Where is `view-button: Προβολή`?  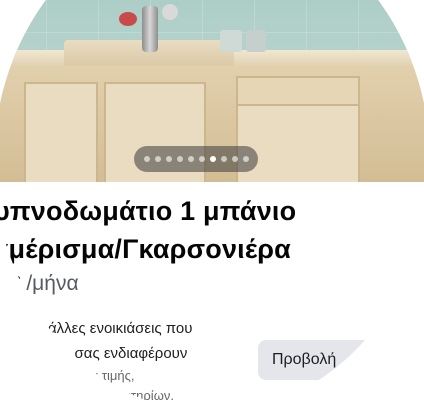
view-button: Προβολή is located at coordinates (341, 360).